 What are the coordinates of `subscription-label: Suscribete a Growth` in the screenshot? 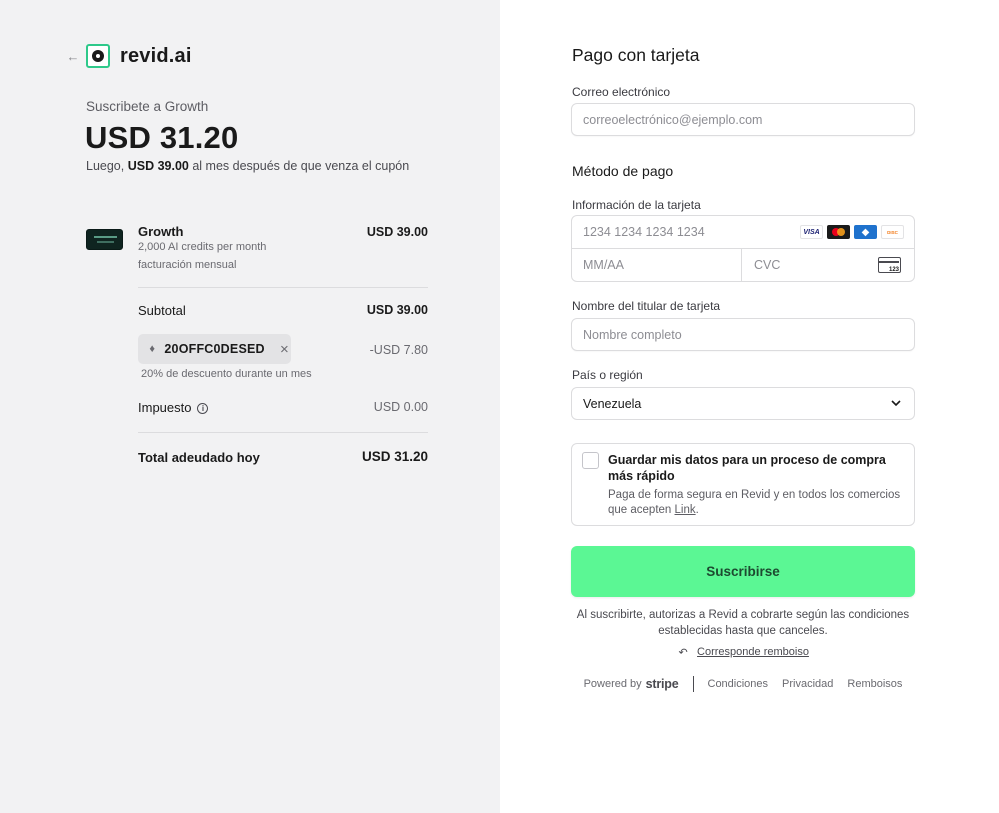 It's located at (147, 106).